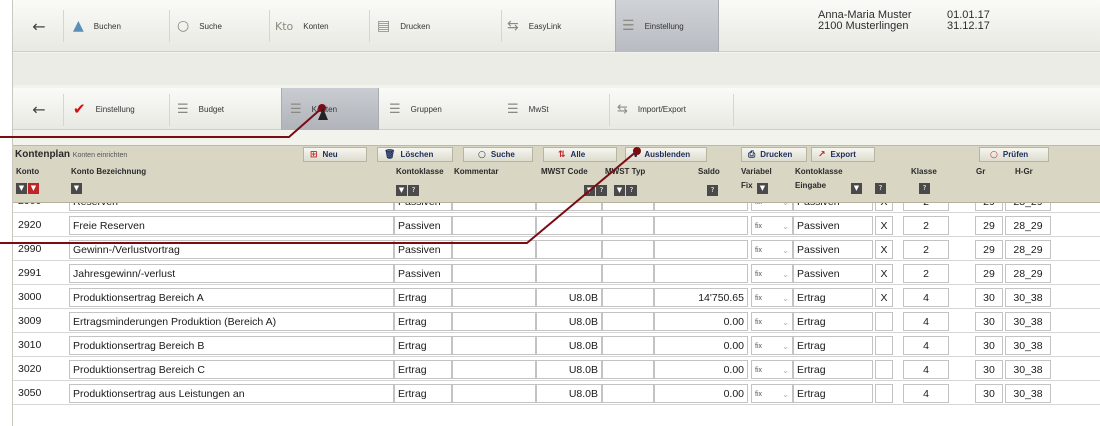 The width and height of the screenshot is (1100, 426). What do you see at coordinates (330, 109) in the screenshot?
I see `konten-tab: ☰ Konten` at bounding box center [330, 109].